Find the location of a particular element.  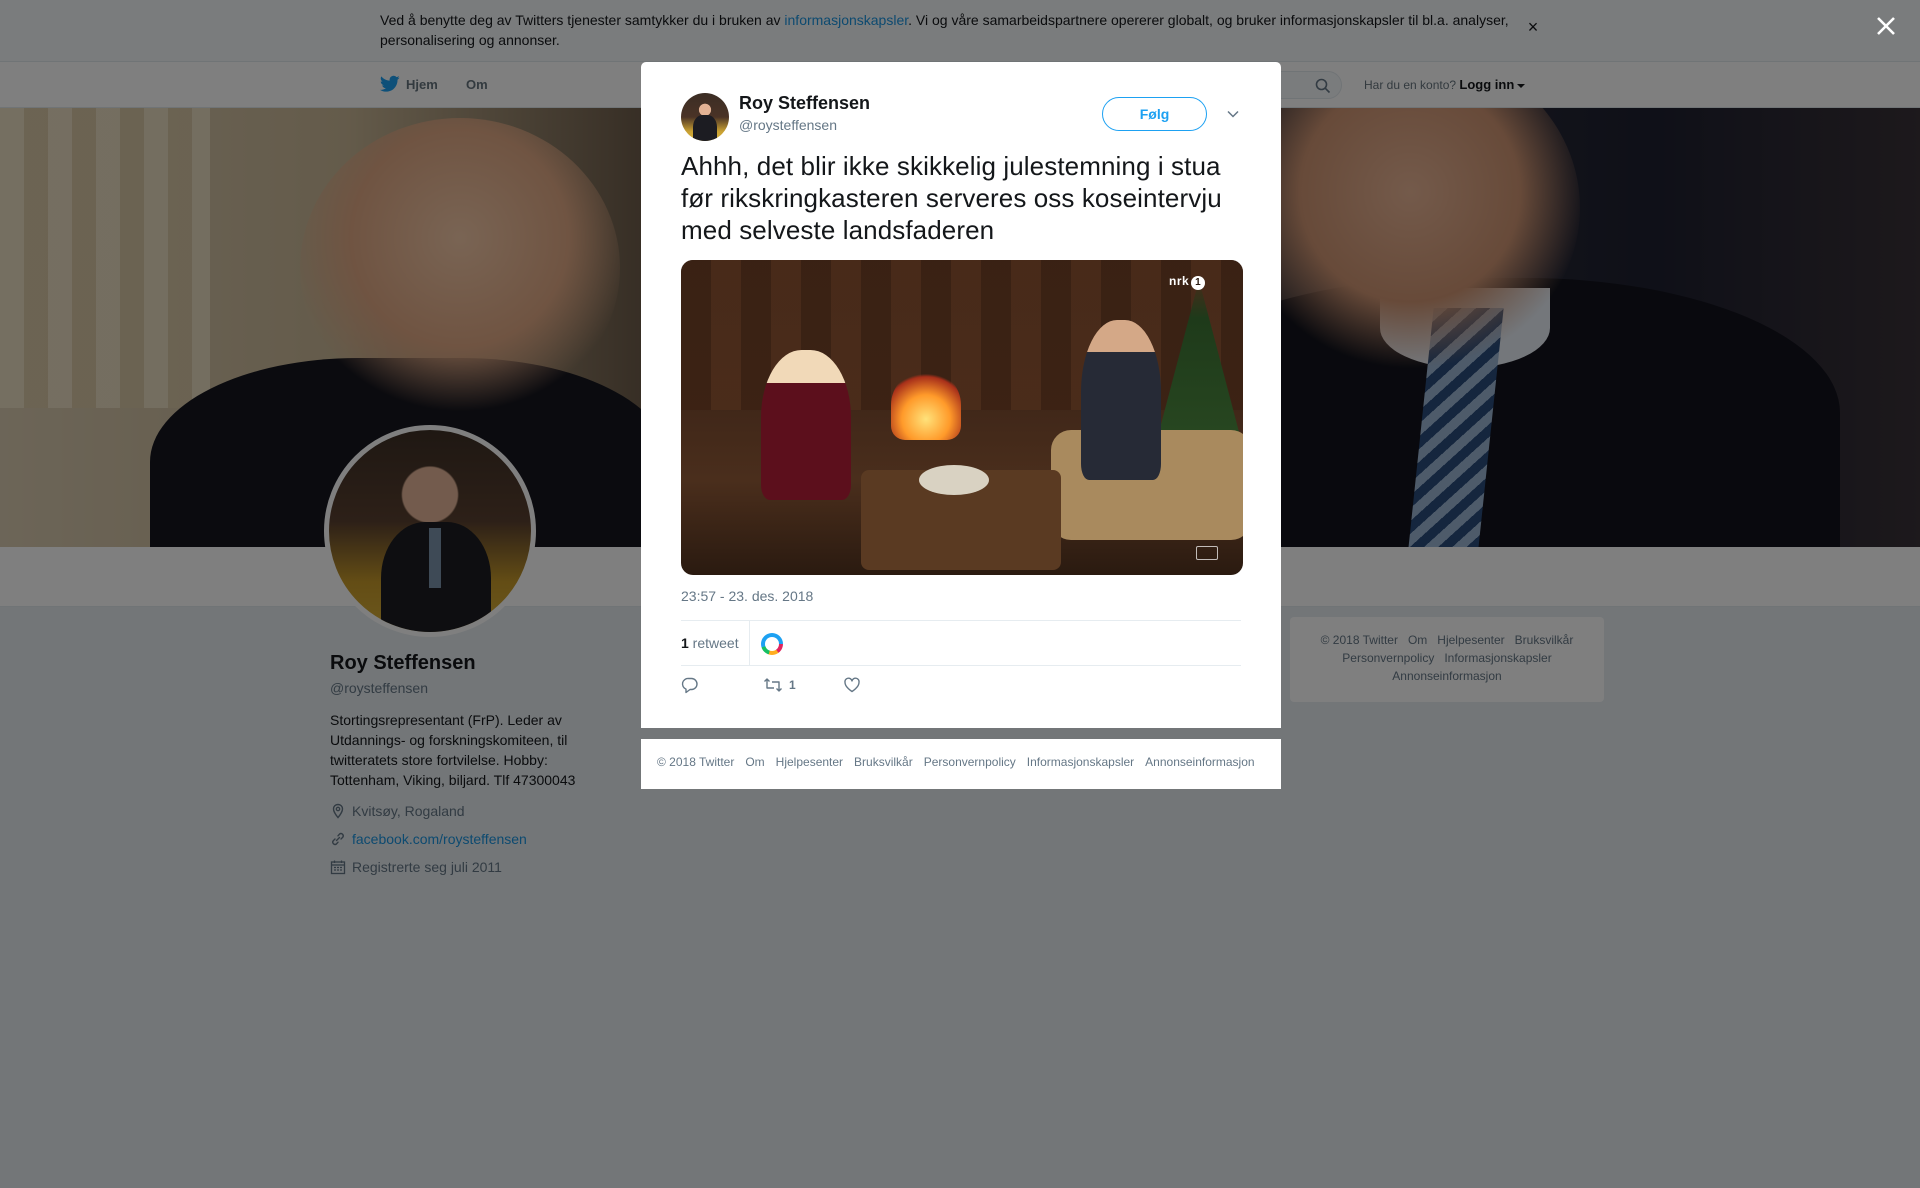

reply-button is located at coordinates (693, 685).